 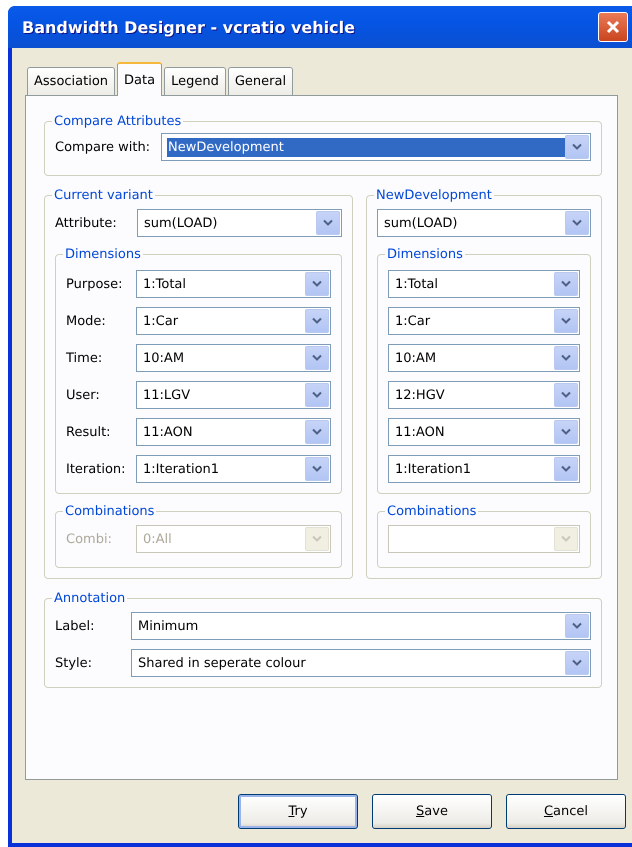 I want to click on group-title: Current variant, so click(x=103, y=195).